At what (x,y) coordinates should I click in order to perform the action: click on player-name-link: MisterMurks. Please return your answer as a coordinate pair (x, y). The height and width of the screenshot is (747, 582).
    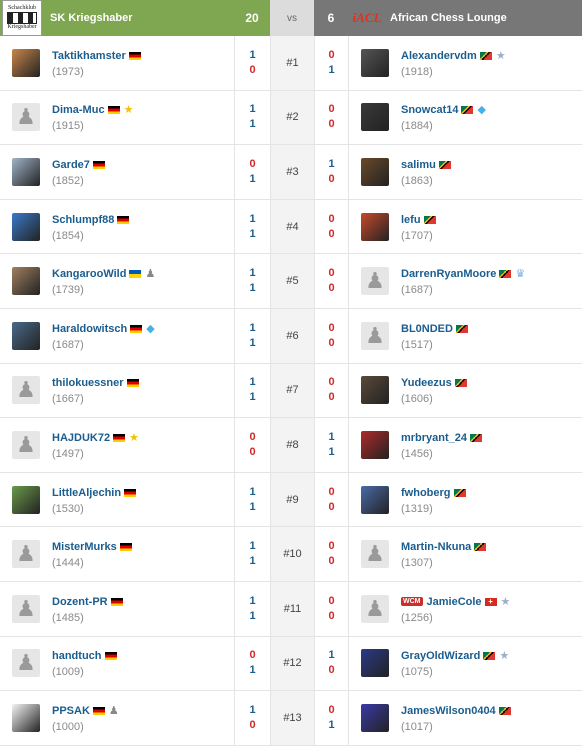
    Looking at the image, I should click on (84, 547).